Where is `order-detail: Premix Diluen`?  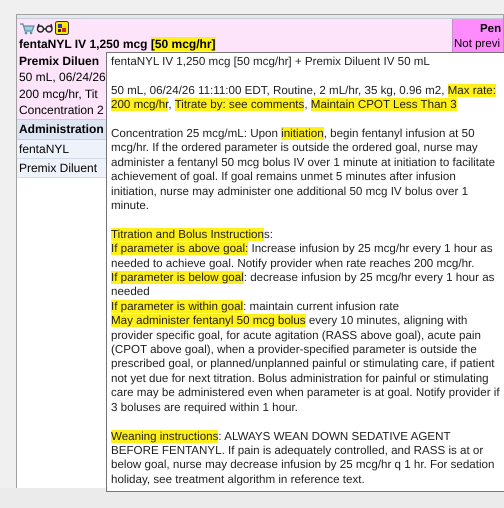 order-detail: Premix Diluen is located at coordinates (59, 61).